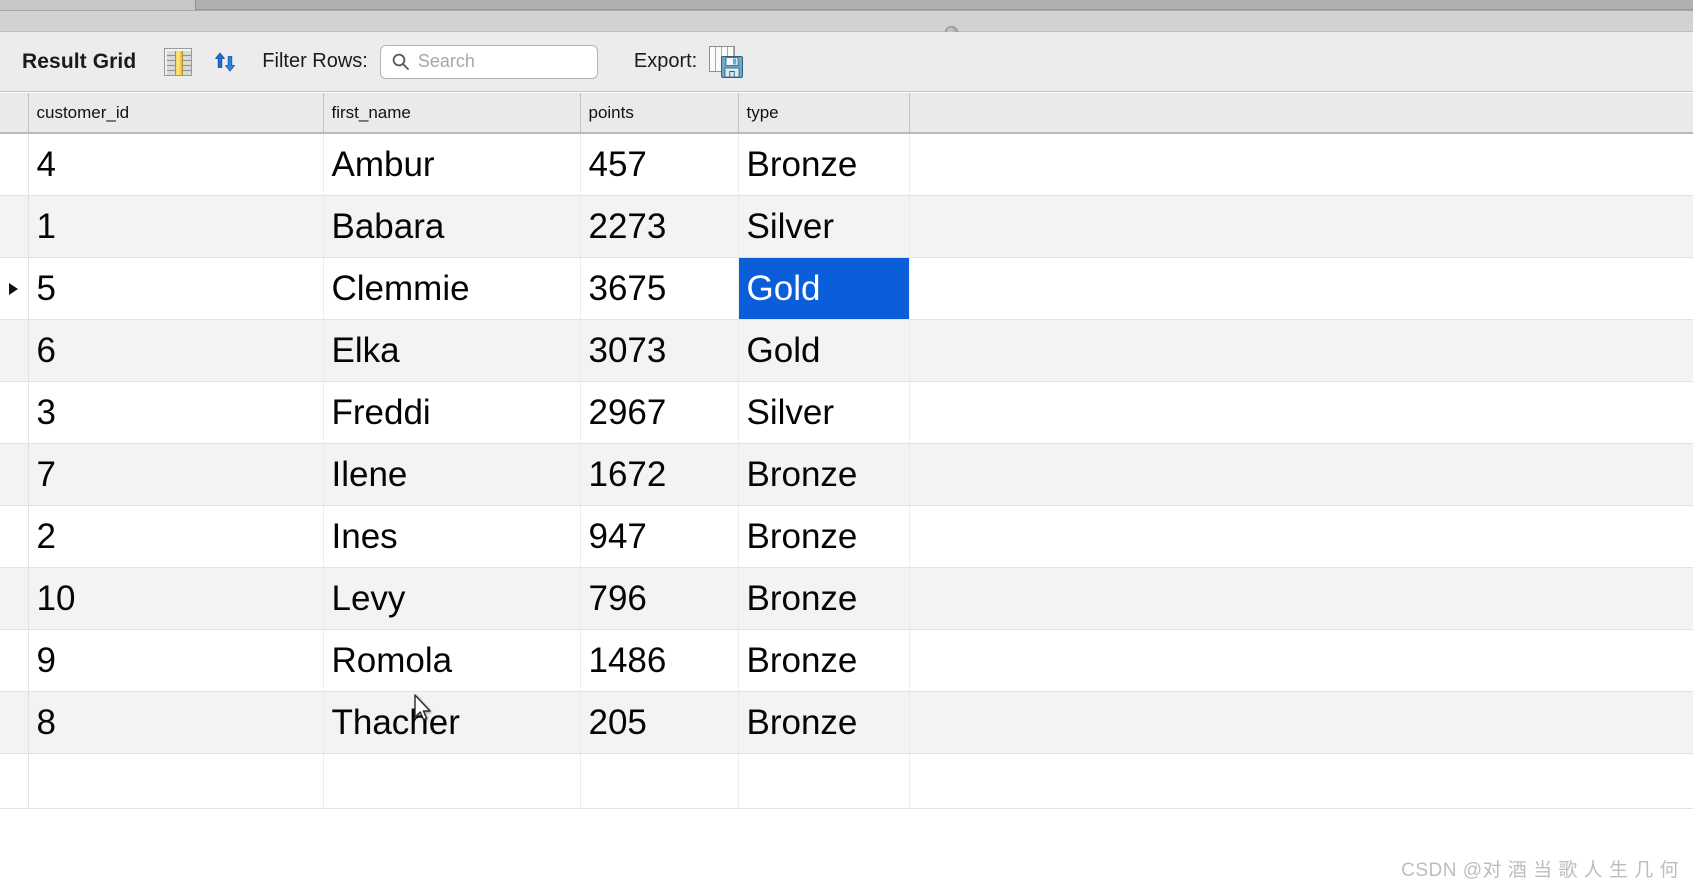 This screenshot has height=890, width=1693. What do you see at coordinates (659, 660) in the screenshot?
I see `cell-points: 1486` at bounding box center [659, 660].